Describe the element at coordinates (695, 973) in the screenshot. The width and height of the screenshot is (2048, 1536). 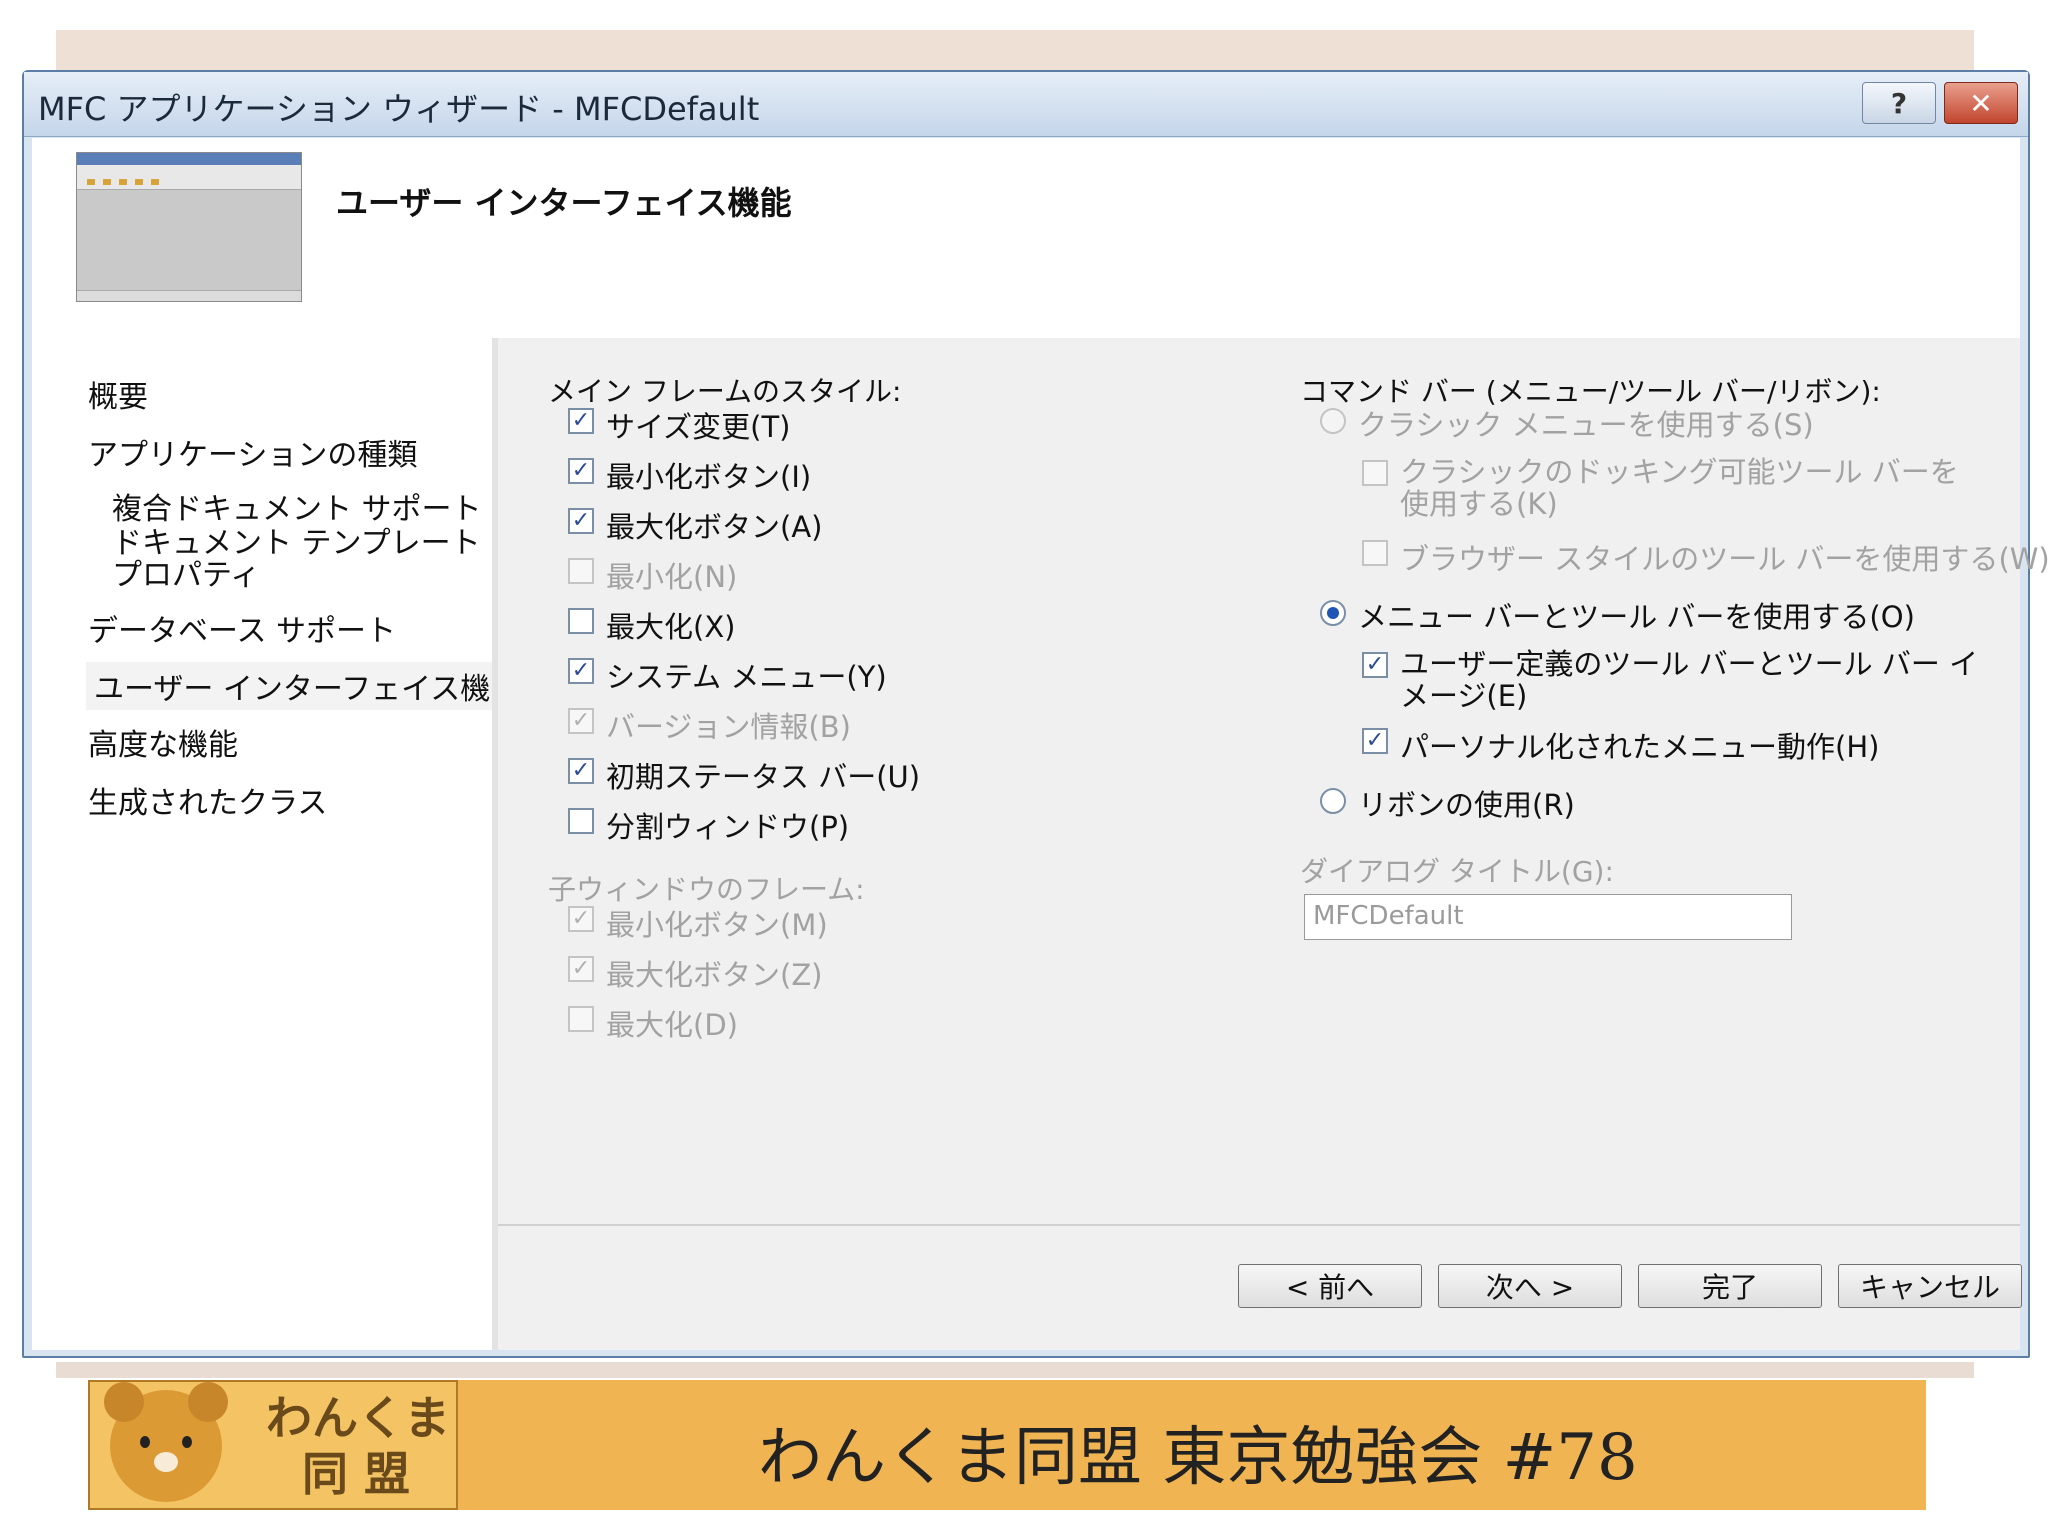
I see `opt-child-maximize-button: ✓ 最大化ボタン(Z)` at that location.